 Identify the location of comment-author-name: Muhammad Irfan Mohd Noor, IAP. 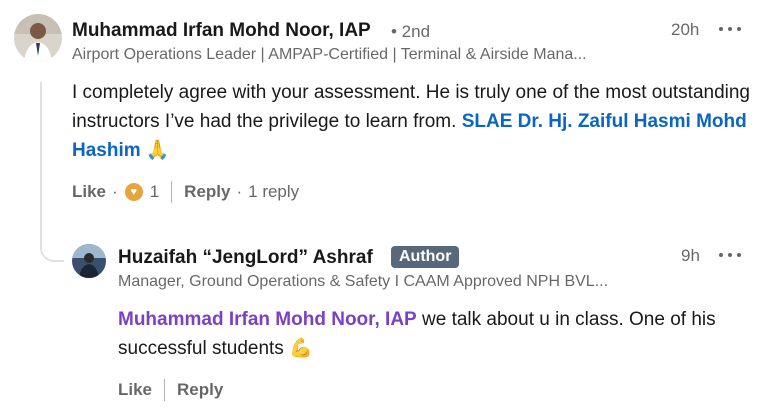
(221, 31).